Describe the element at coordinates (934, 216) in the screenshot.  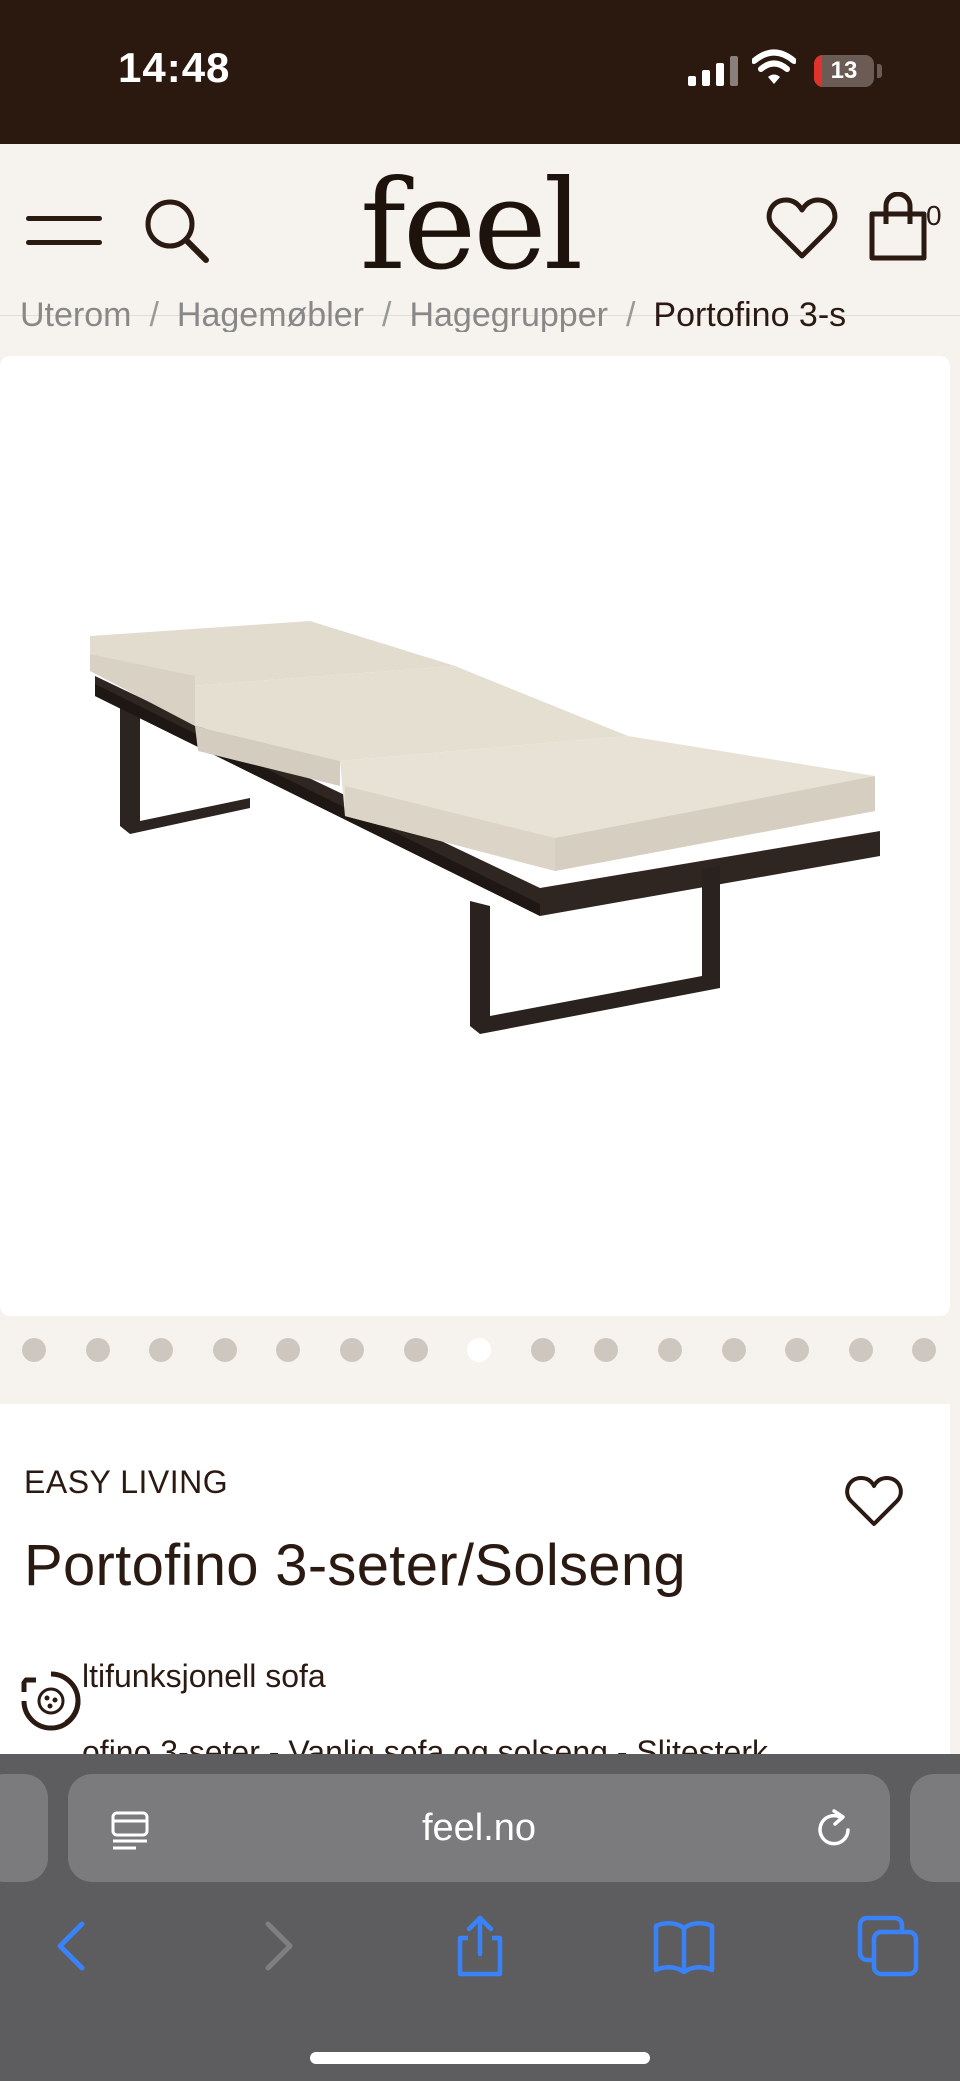
I see `cart-count-badge: 0` at that location.